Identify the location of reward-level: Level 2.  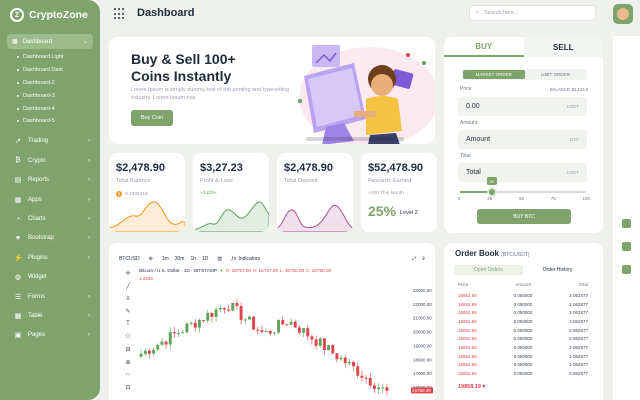
(409, 213).